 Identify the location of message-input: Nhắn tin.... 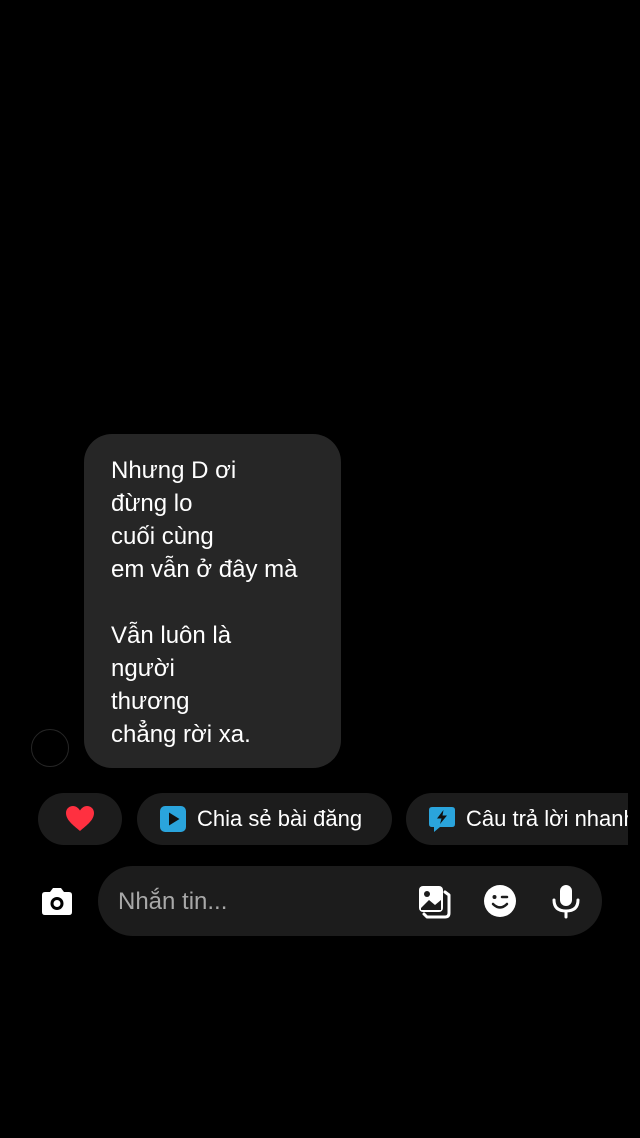
(172, 902).